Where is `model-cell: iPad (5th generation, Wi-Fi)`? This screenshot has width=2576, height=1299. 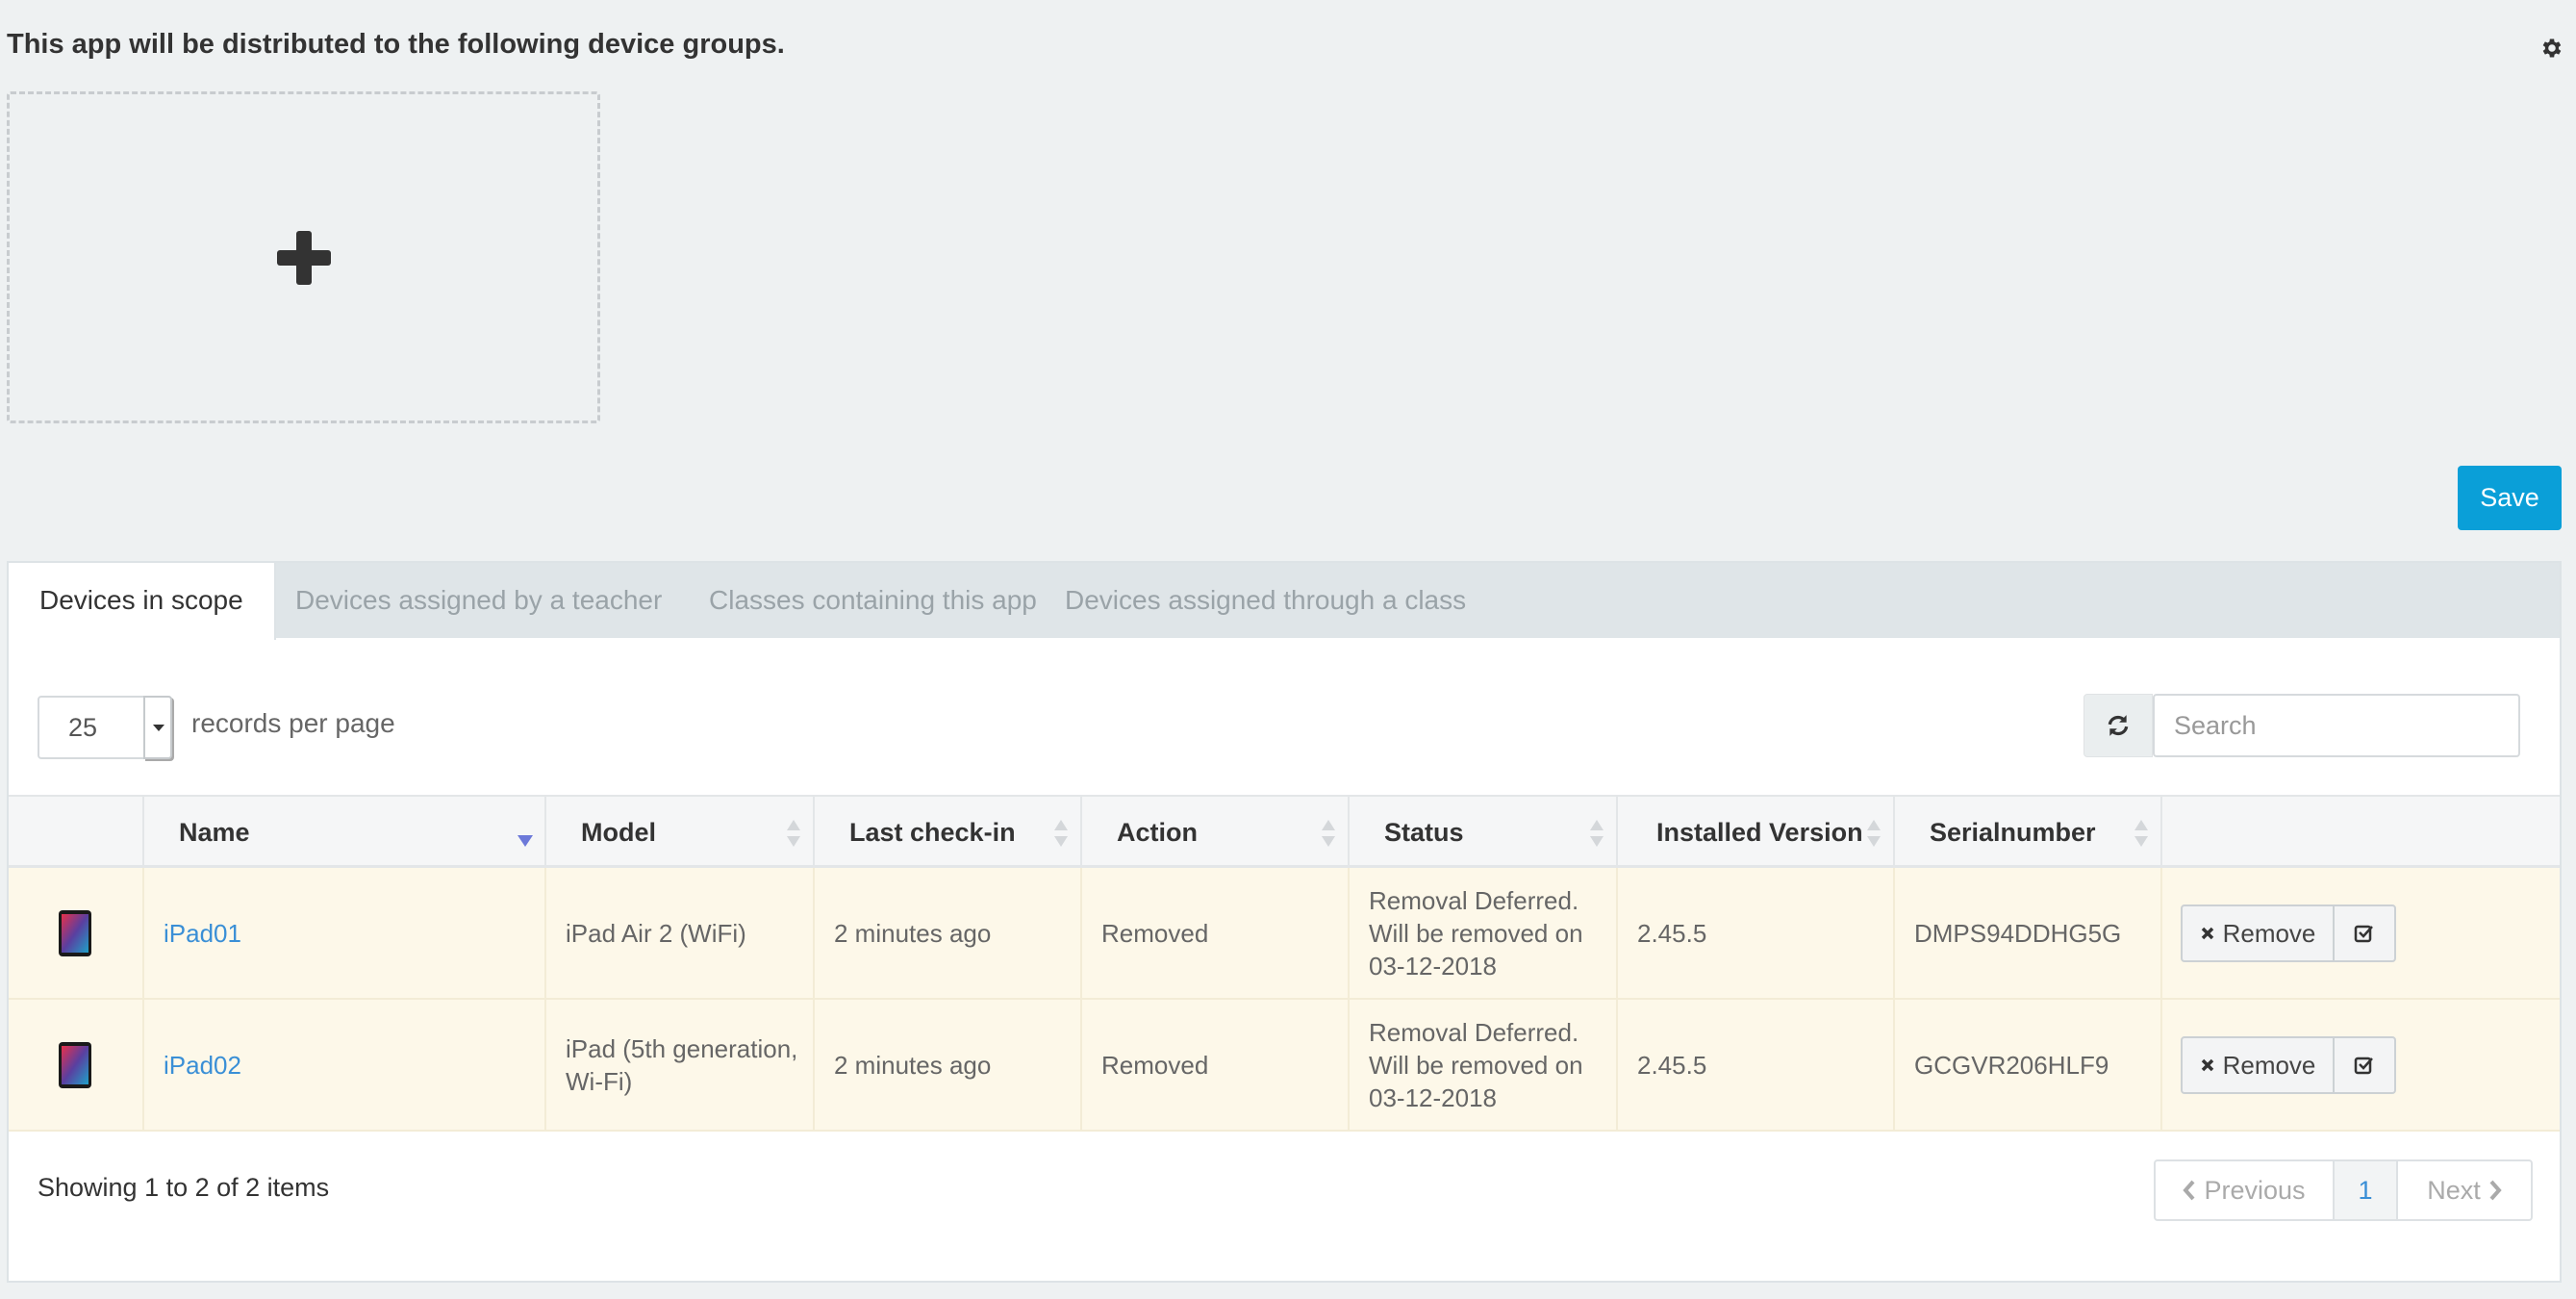 model-cell: iPad (5th generation, Wi-Fi) is located at coordinates (680, 1065).